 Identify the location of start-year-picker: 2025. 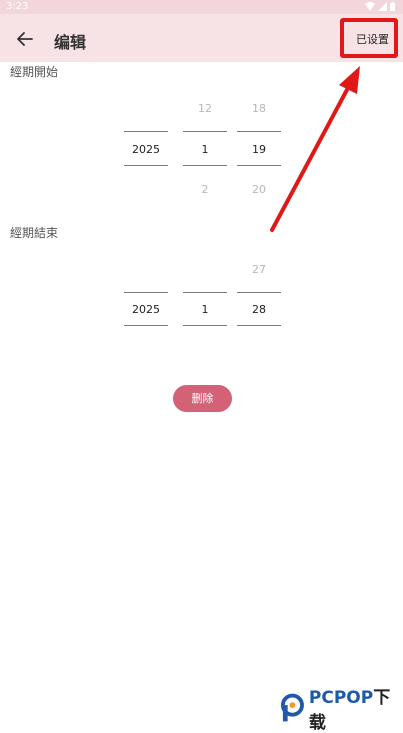
(146, 149).